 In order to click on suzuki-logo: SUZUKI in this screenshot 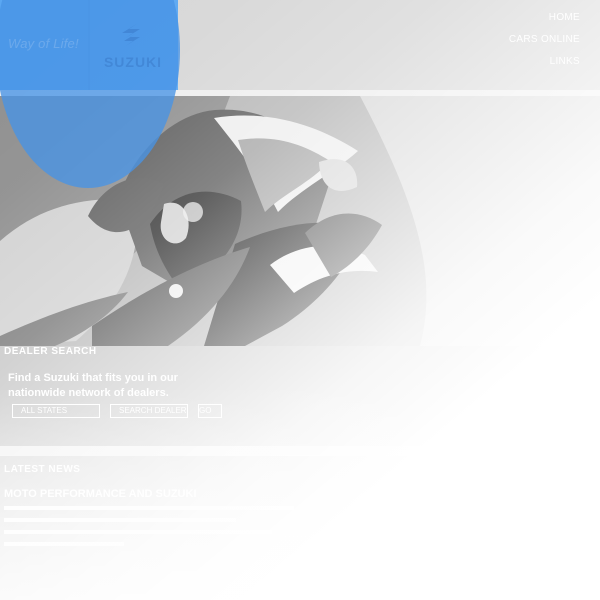, I will do `click(133, 47)`.